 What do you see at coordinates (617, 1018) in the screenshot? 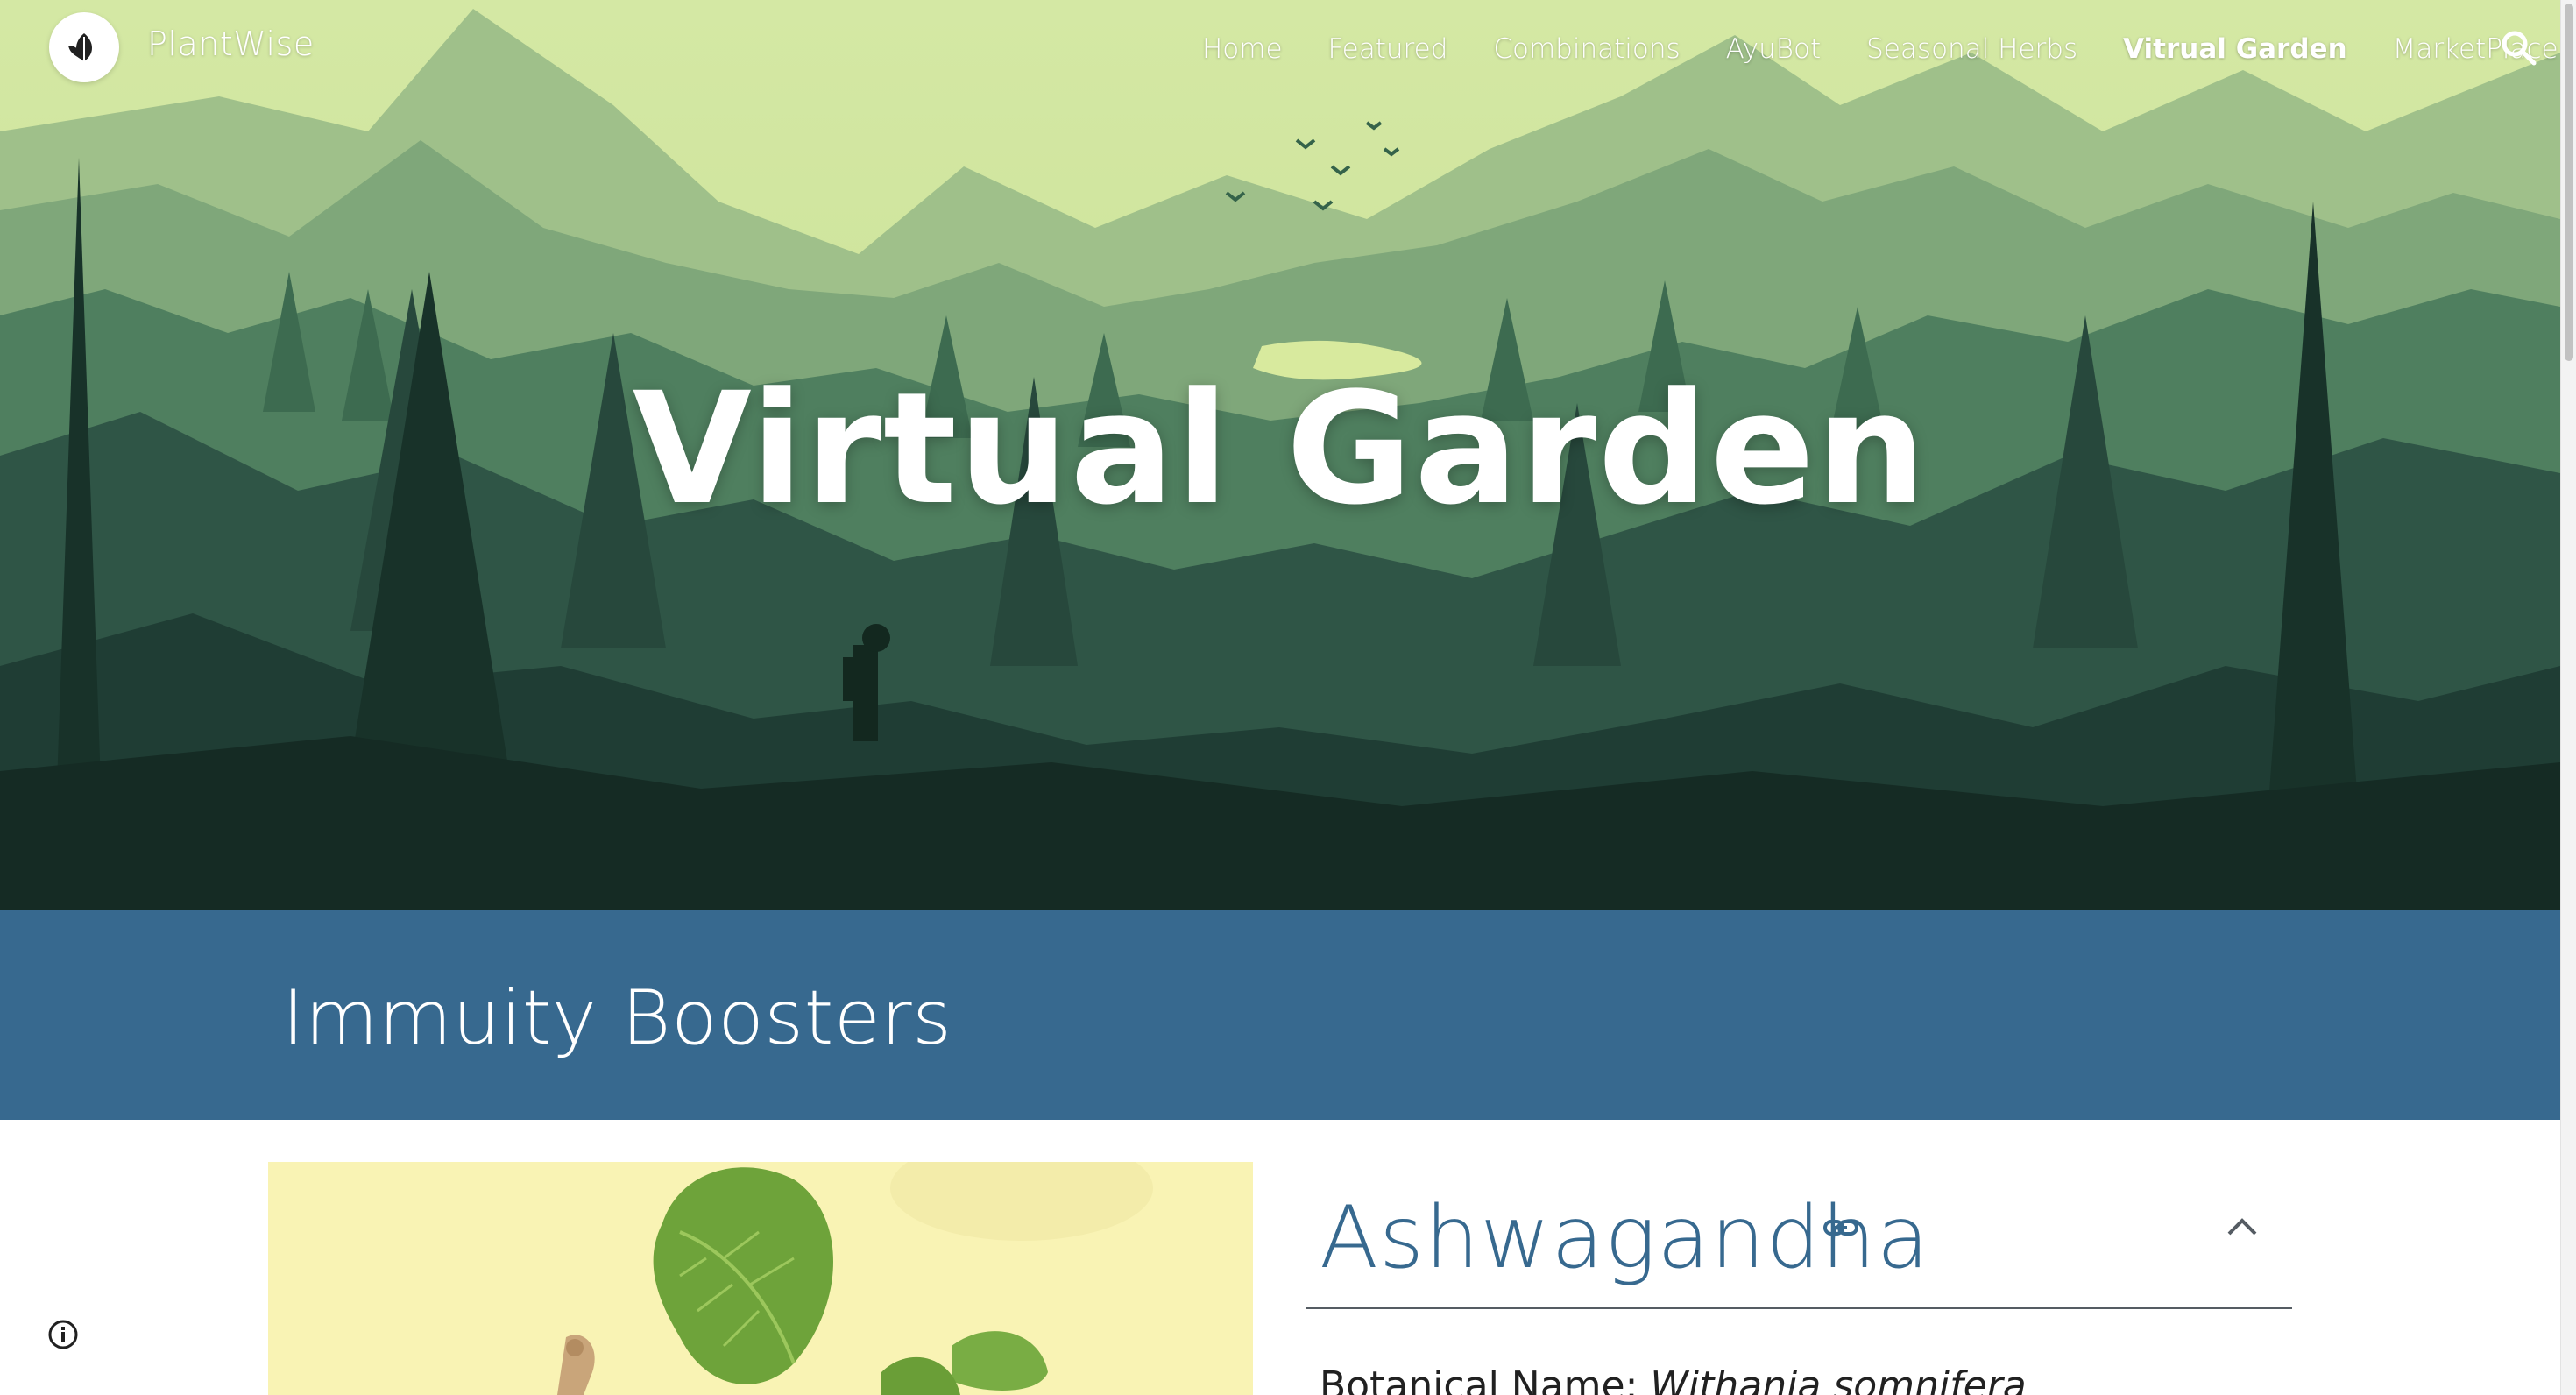
I see `section-title: Immuity Boosters` at bounding box center [617, 1018].